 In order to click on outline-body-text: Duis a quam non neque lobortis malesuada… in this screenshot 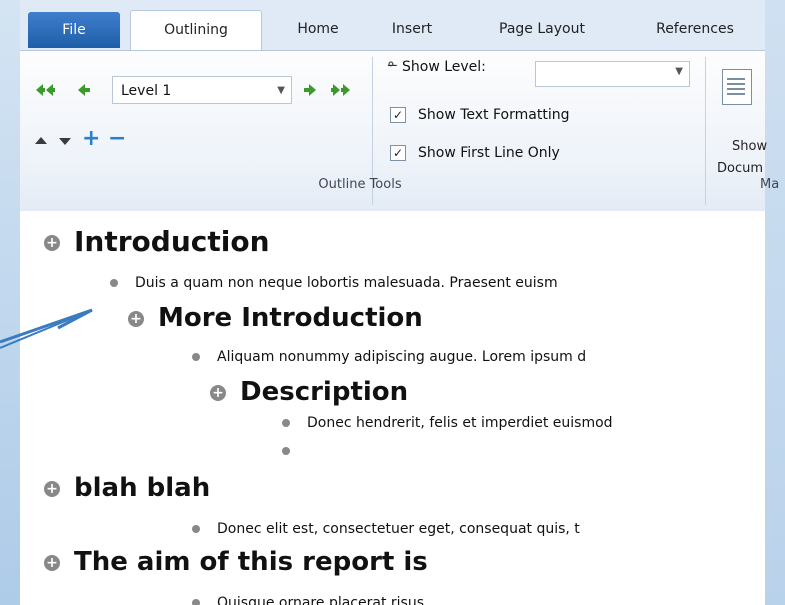, I will do `click(334, 283)`.